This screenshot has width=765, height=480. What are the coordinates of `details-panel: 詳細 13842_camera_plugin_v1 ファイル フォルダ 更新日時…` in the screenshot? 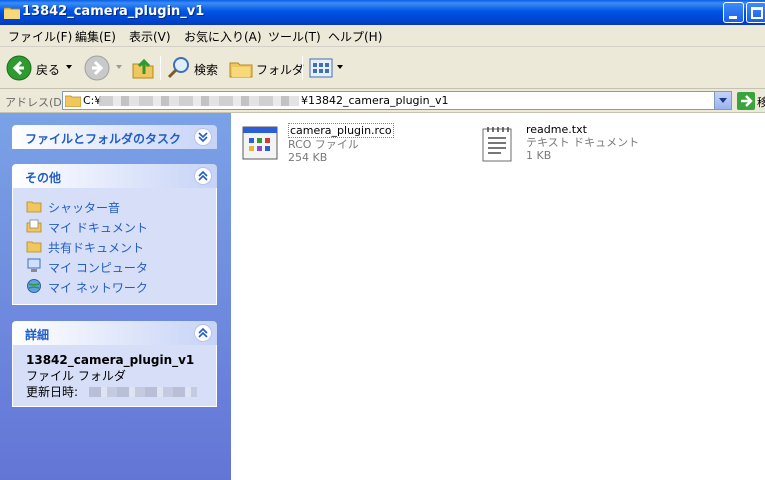 It's located at (114, 364).